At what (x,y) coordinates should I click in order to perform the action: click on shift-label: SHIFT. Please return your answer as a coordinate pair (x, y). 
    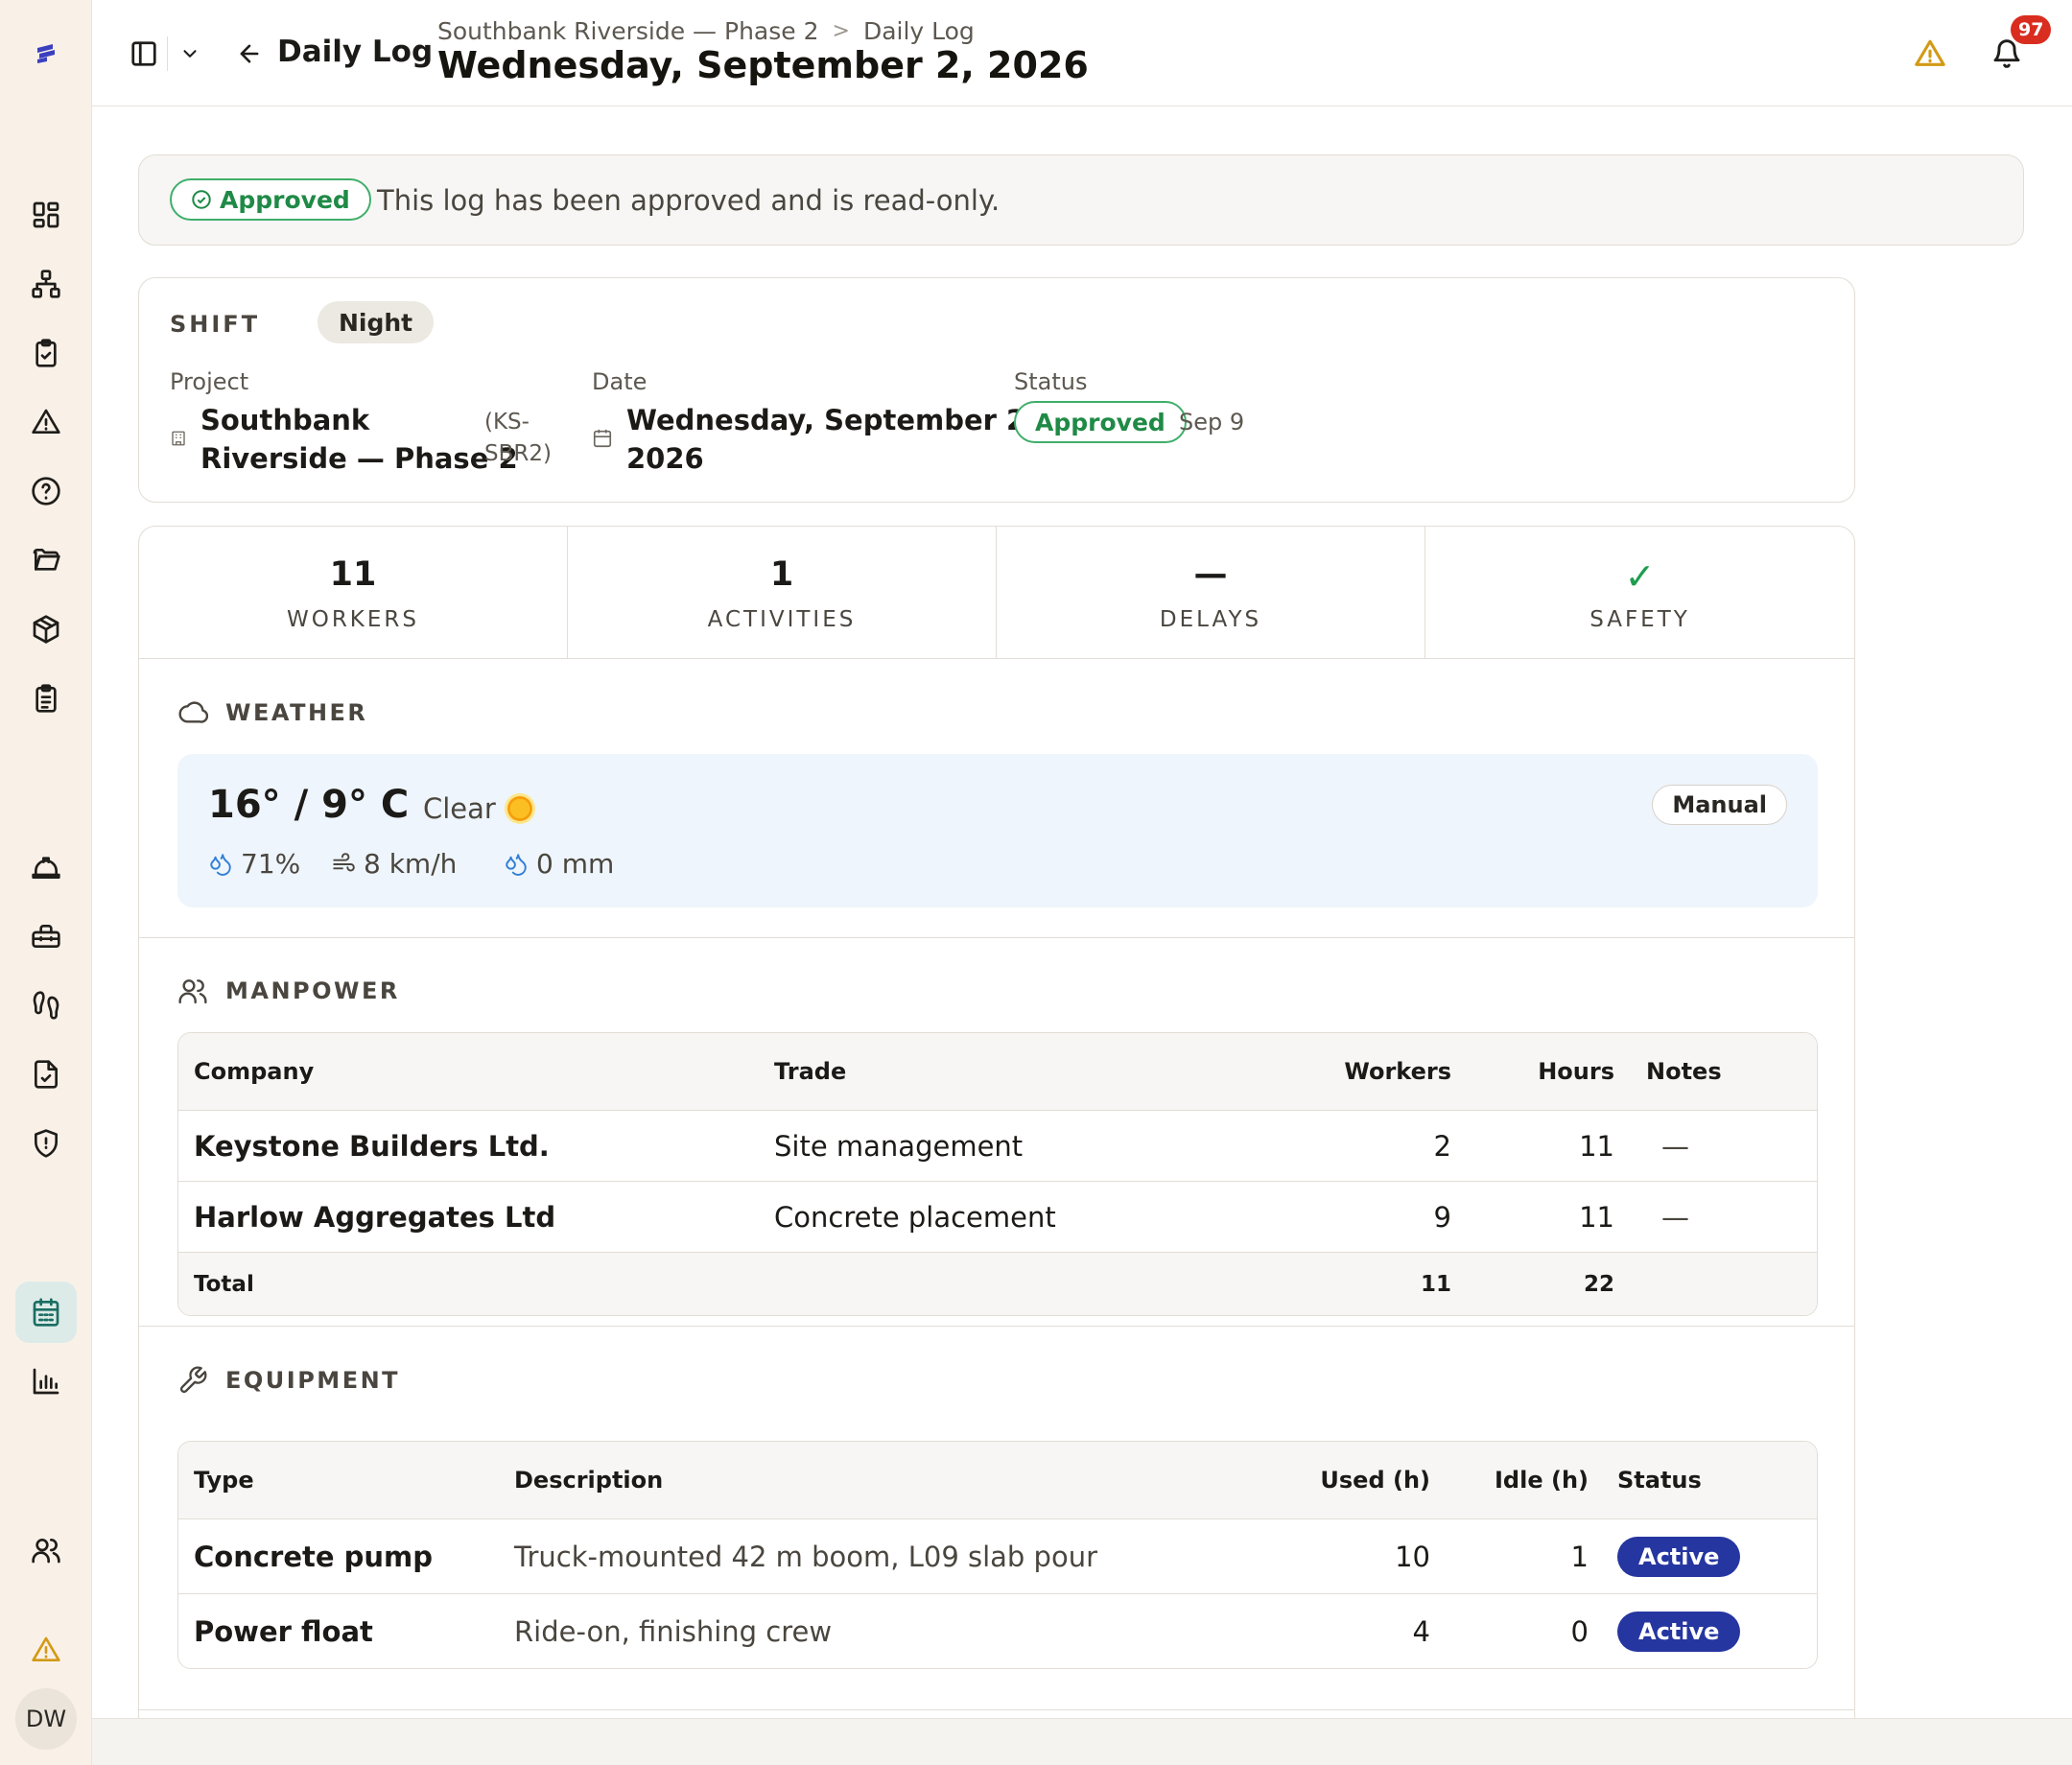
    Looking at the image, I should click on (215, 324).